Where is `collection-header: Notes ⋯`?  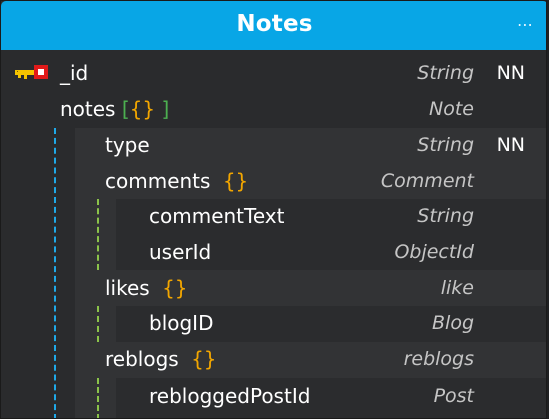
collection-header: Notes ⋯ is located at coordinates (273, 25).